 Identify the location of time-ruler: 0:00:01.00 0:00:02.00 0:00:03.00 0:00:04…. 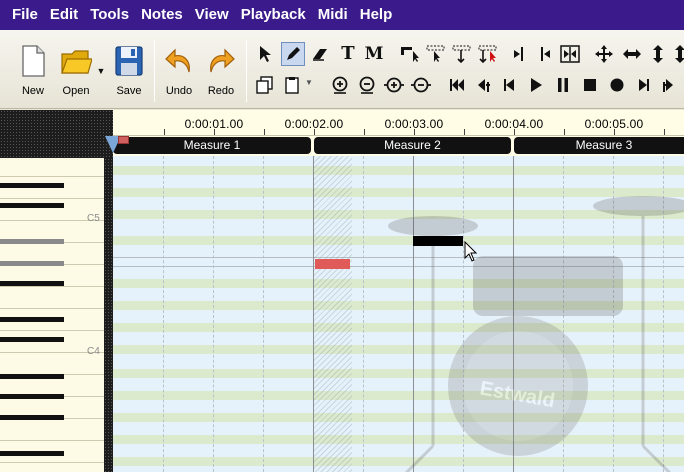
(398, 123).